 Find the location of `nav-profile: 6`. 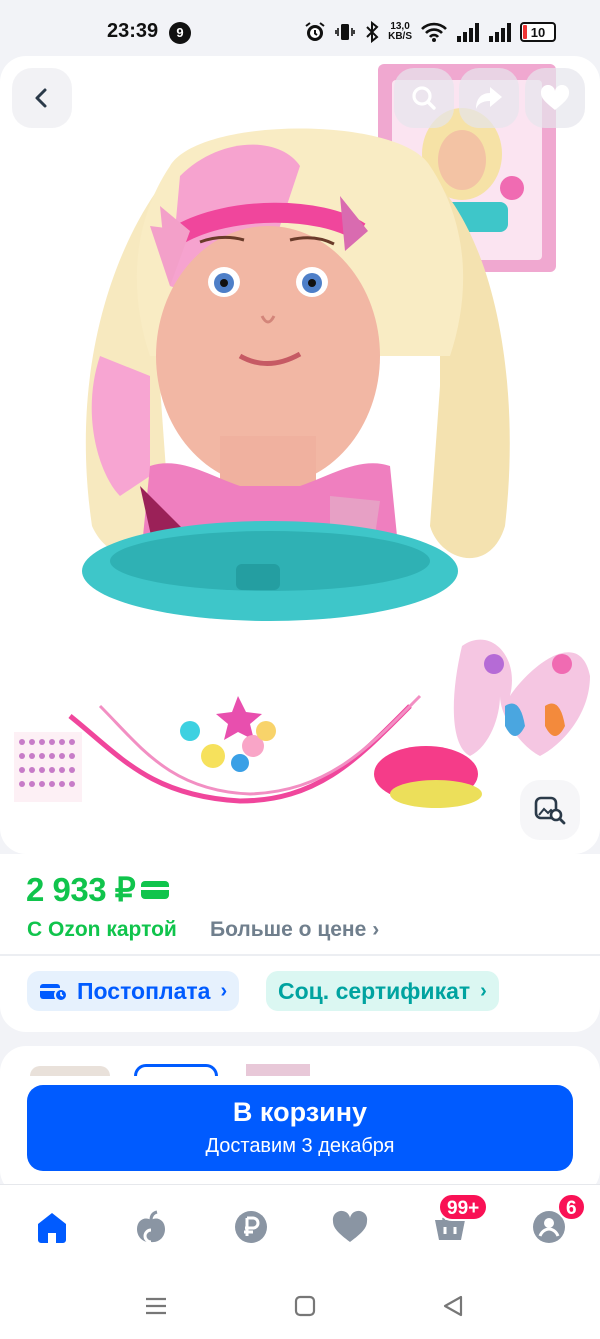

nav-profile: 6 is located at coordinates (557, 1220).